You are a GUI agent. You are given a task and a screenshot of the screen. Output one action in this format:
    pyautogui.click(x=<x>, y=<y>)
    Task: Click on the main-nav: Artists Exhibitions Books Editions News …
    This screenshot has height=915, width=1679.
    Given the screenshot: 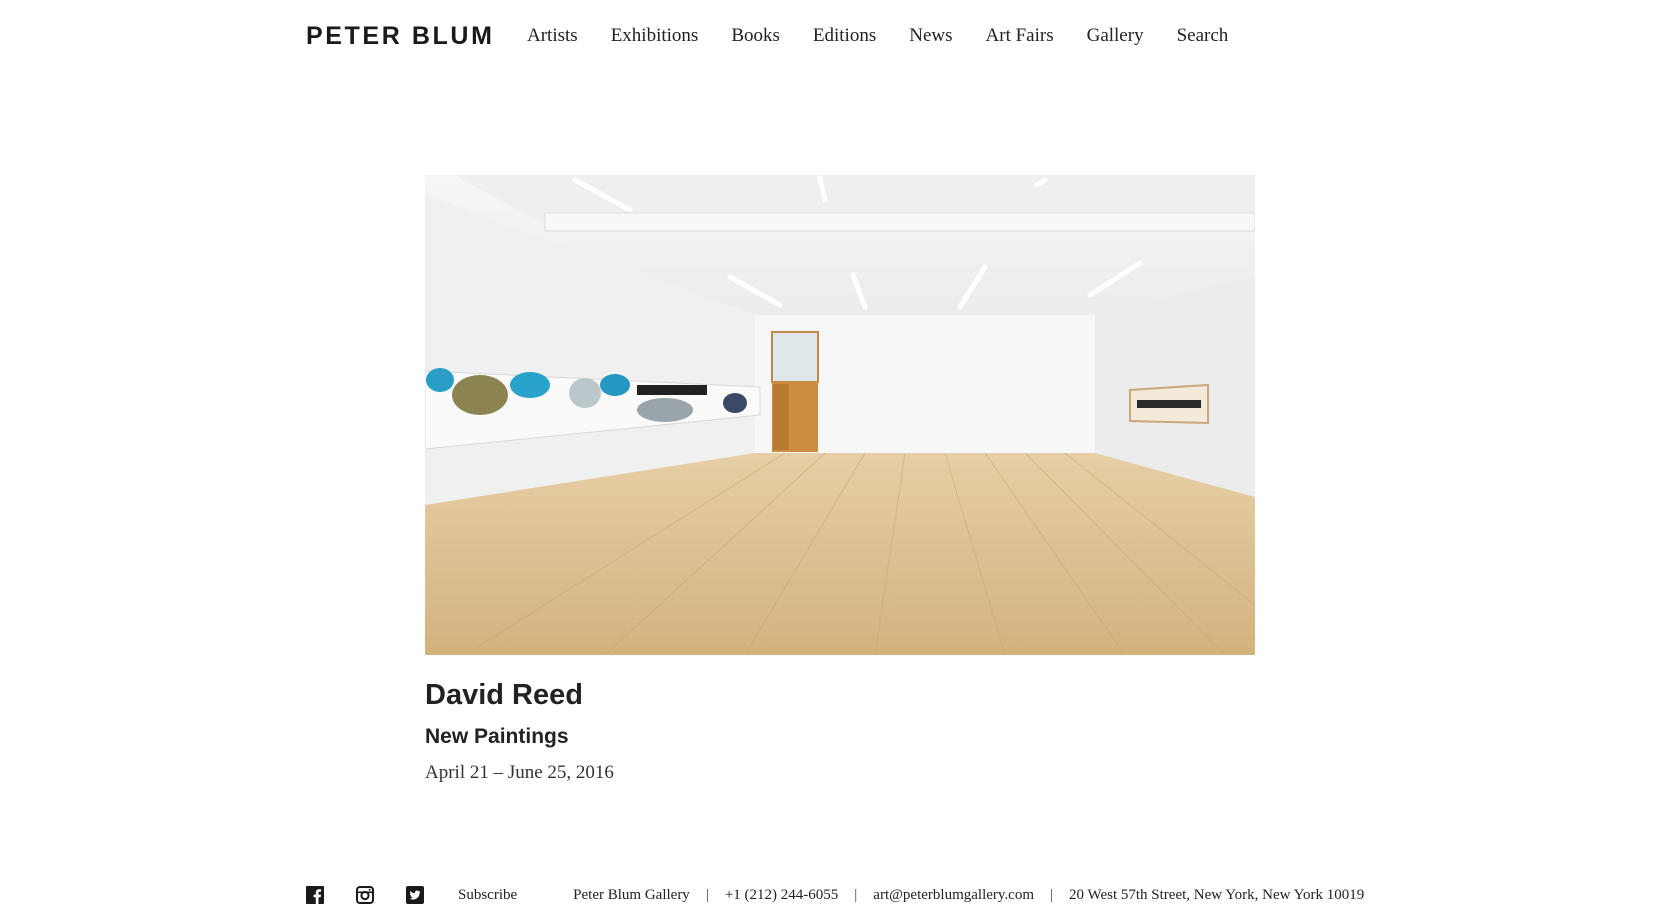 What is the action you would take?
    pyautogui.click(x=894, y=36)
    